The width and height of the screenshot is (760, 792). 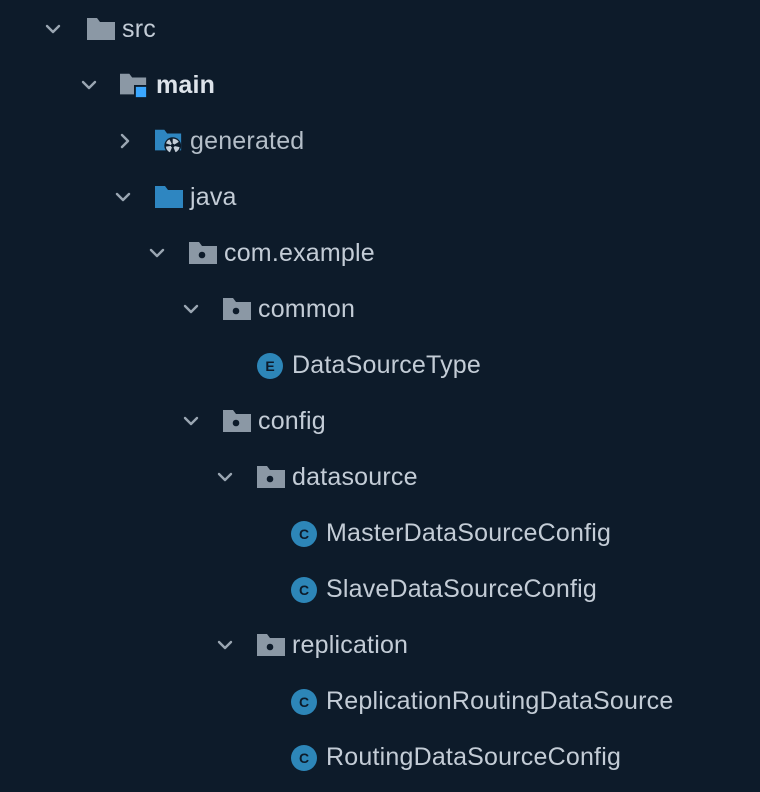 What do you see at coordinates (168, 142) in the screenshot?
I see `generated-folder-icon` at bounding box center [168, 142].